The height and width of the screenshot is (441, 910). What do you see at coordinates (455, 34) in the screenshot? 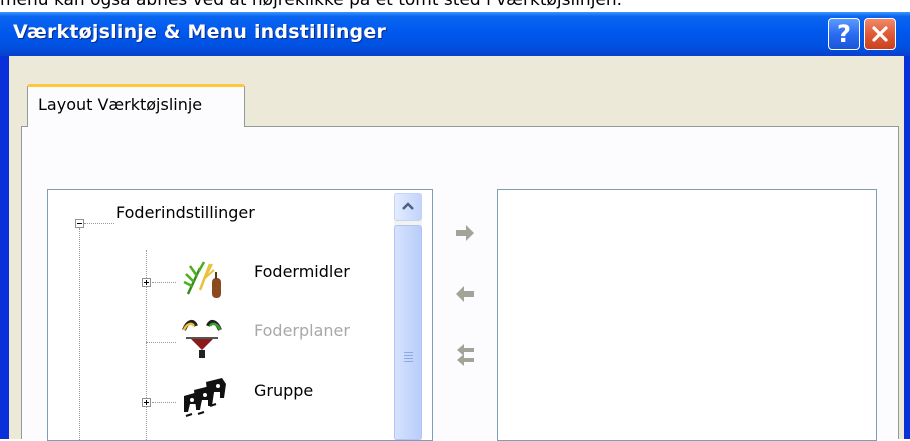
I see `title-bar: Værktøjslinje & Menu indstillinger ?` at bounding box center [455, 34].